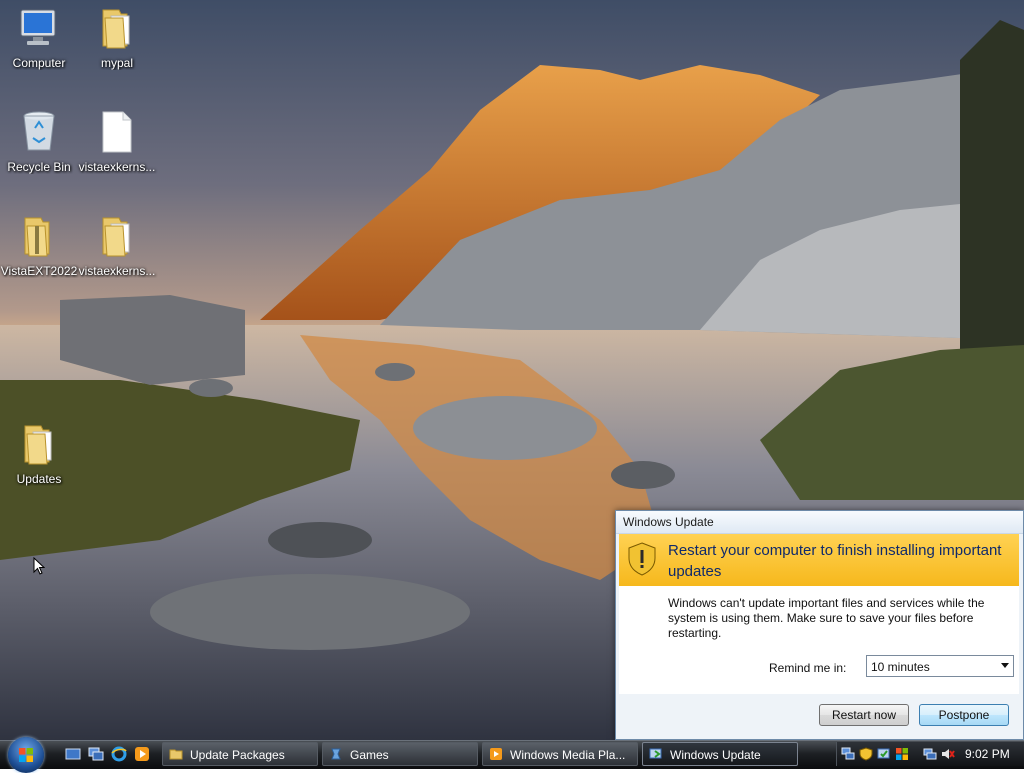 Image resolution: width=1024 pixels, height=773 pixels. What do you see at coordinates (864, 715) in the screenshot?
I see `restart-now-button: Restart now` at bounding box center [864, 715].